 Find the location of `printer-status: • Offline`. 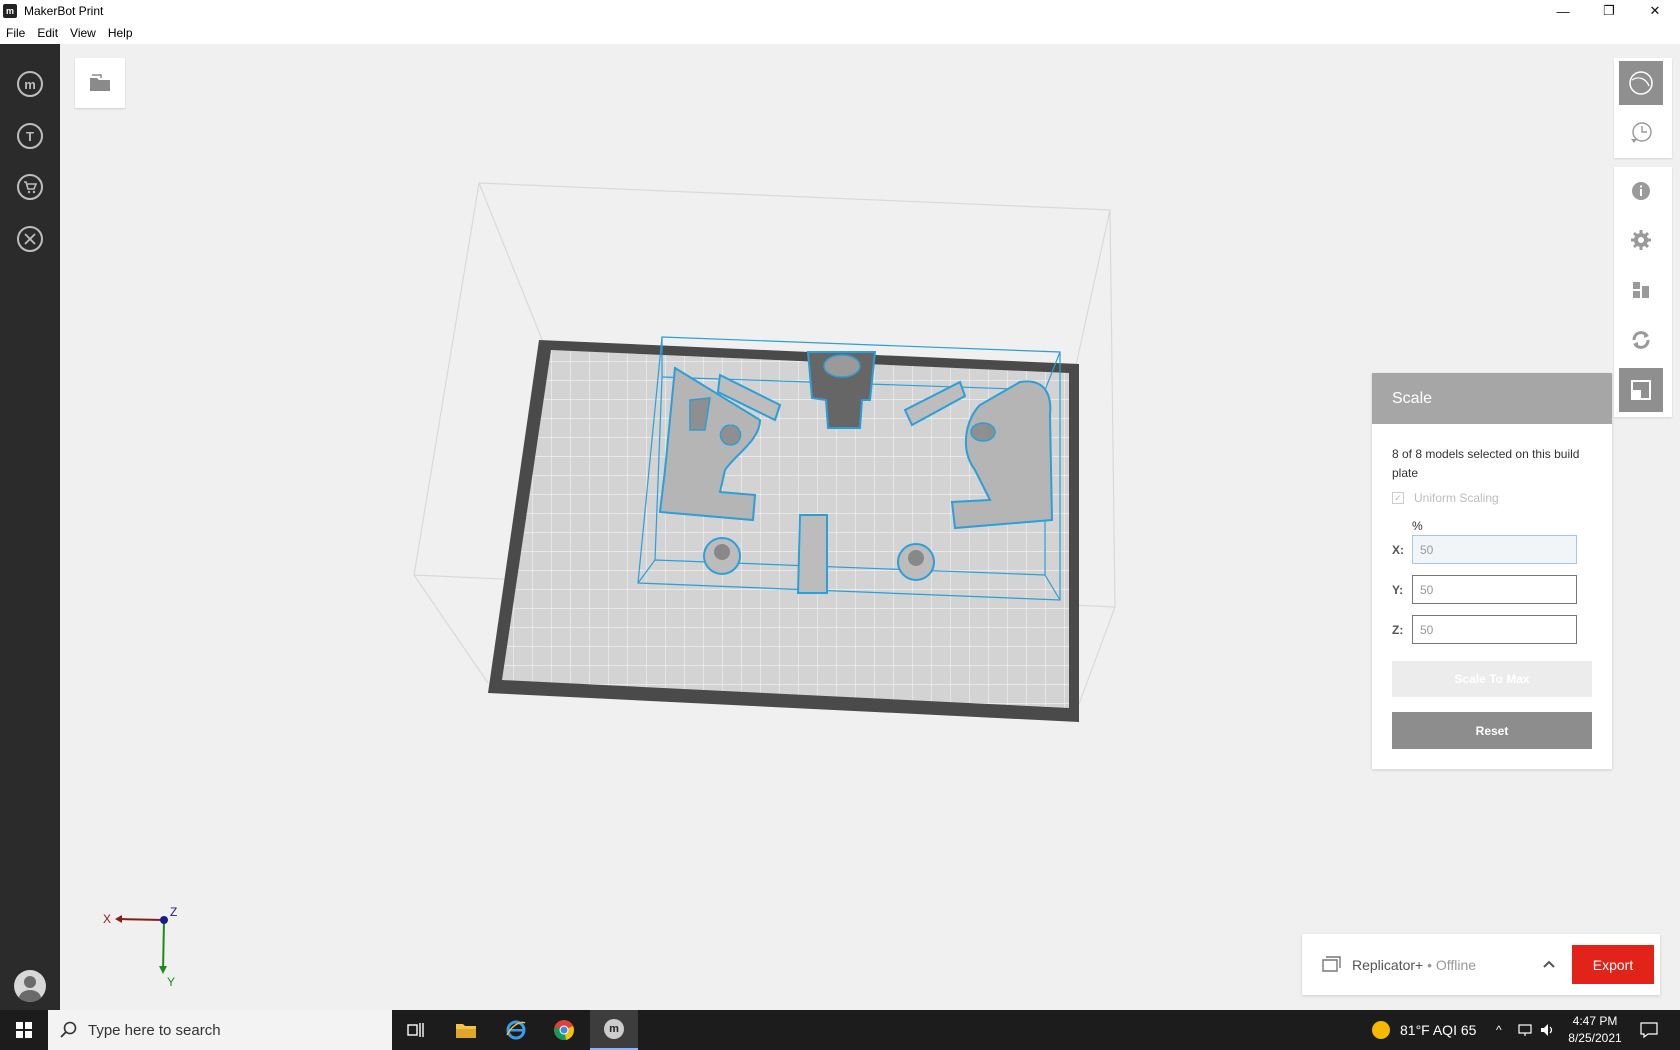

printer-status: • Offline is located at coordinates (1450, 965).